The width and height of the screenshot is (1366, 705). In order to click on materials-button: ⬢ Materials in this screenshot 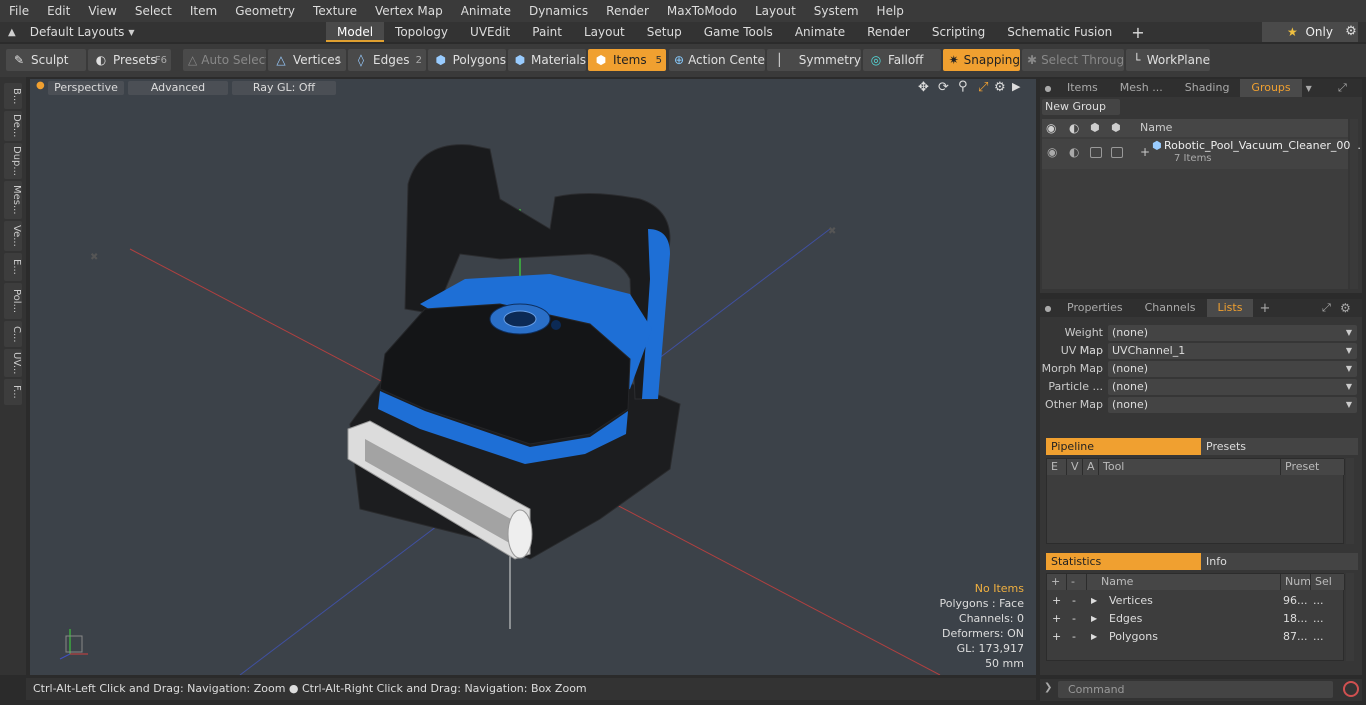, I will do `click(547, 60)`.